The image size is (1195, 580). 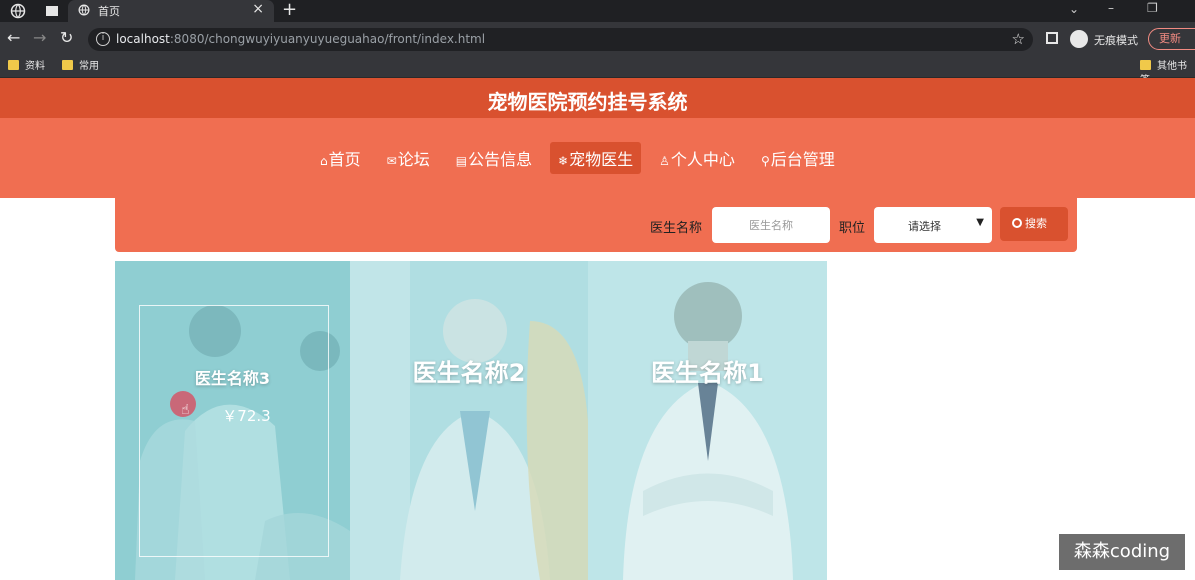 What do you see at coordinates (109, 11) in the screenshot?
I see `tab-title: 首页` at bounding box center [109, 11].